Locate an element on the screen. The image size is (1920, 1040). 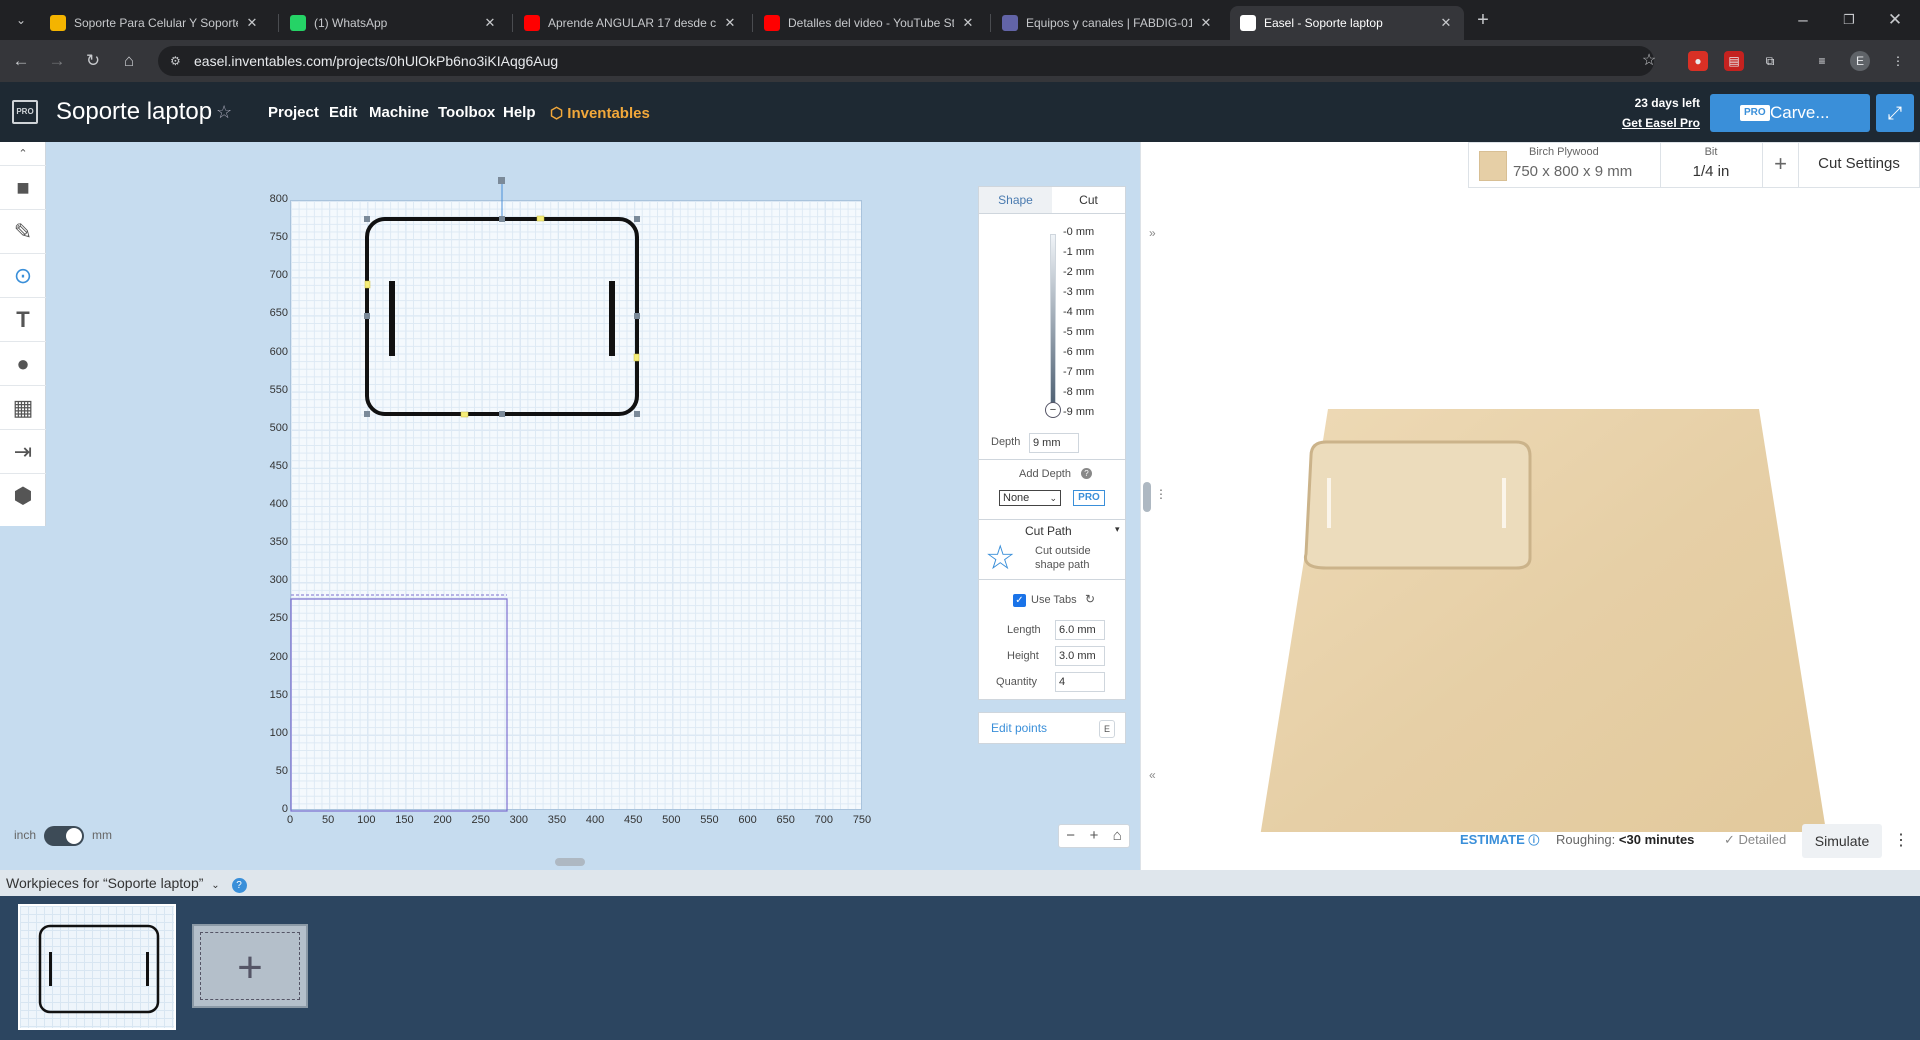
estimate-label: ESTIMATE ⓘ is located at coordinates (1499, 840).